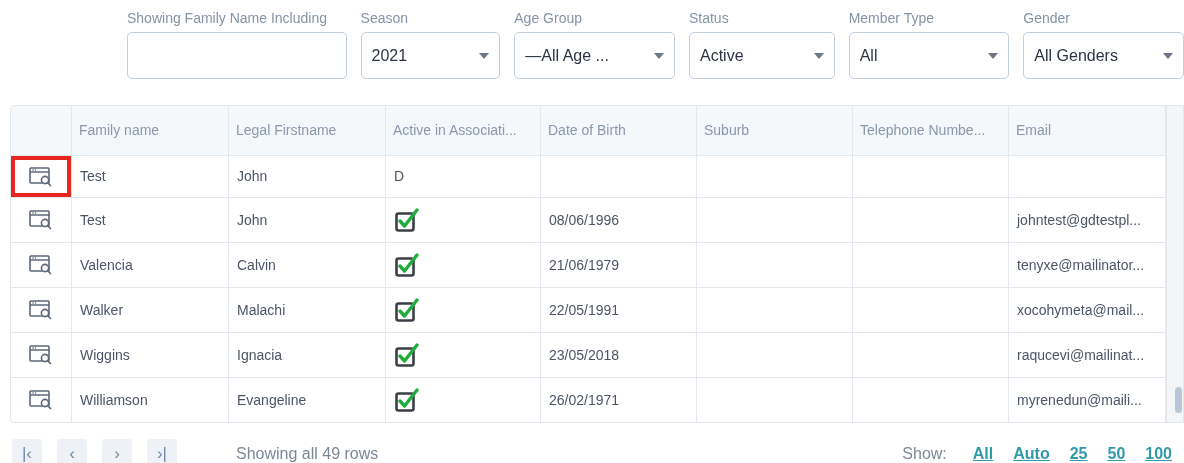  What do you see at coordinates (307, 310) in the screenshot?
I see `table-cell: Malachi` at bounding box center [307, 310].